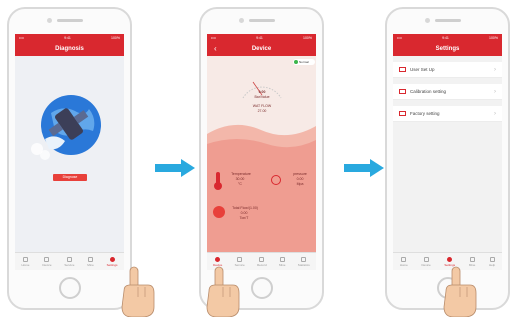 Image resolution: width=517 pixels, height=326 pixels. Describe the element at coordinates (428, 91) in the screenshot. I see `menu-item-label: Calibration setting` at that location.